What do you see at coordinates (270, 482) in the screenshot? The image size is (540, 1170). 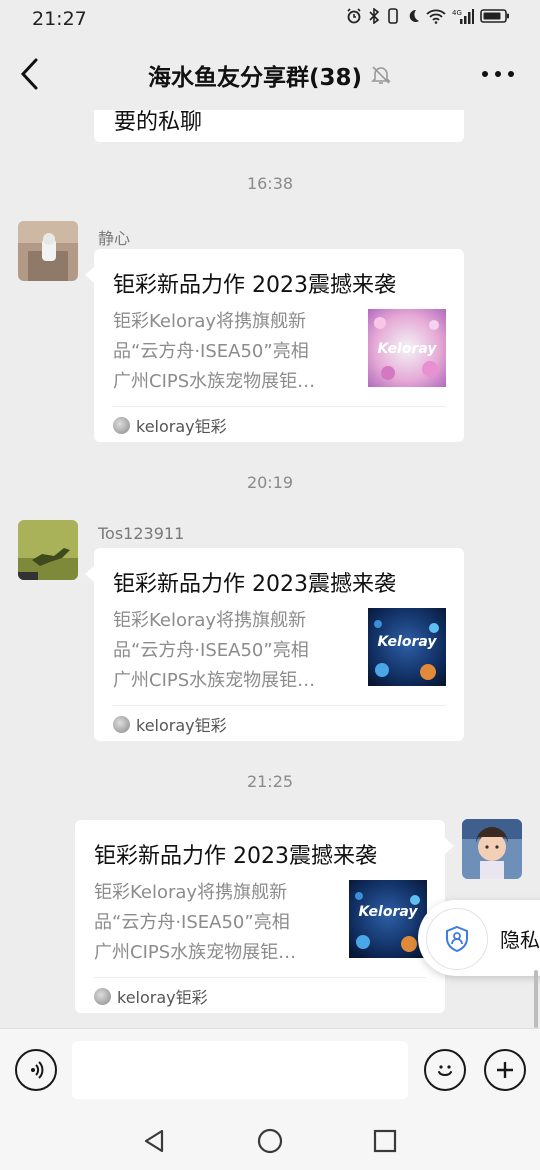 I see `timestamp: 20:19` at bounding box center [270, 482].